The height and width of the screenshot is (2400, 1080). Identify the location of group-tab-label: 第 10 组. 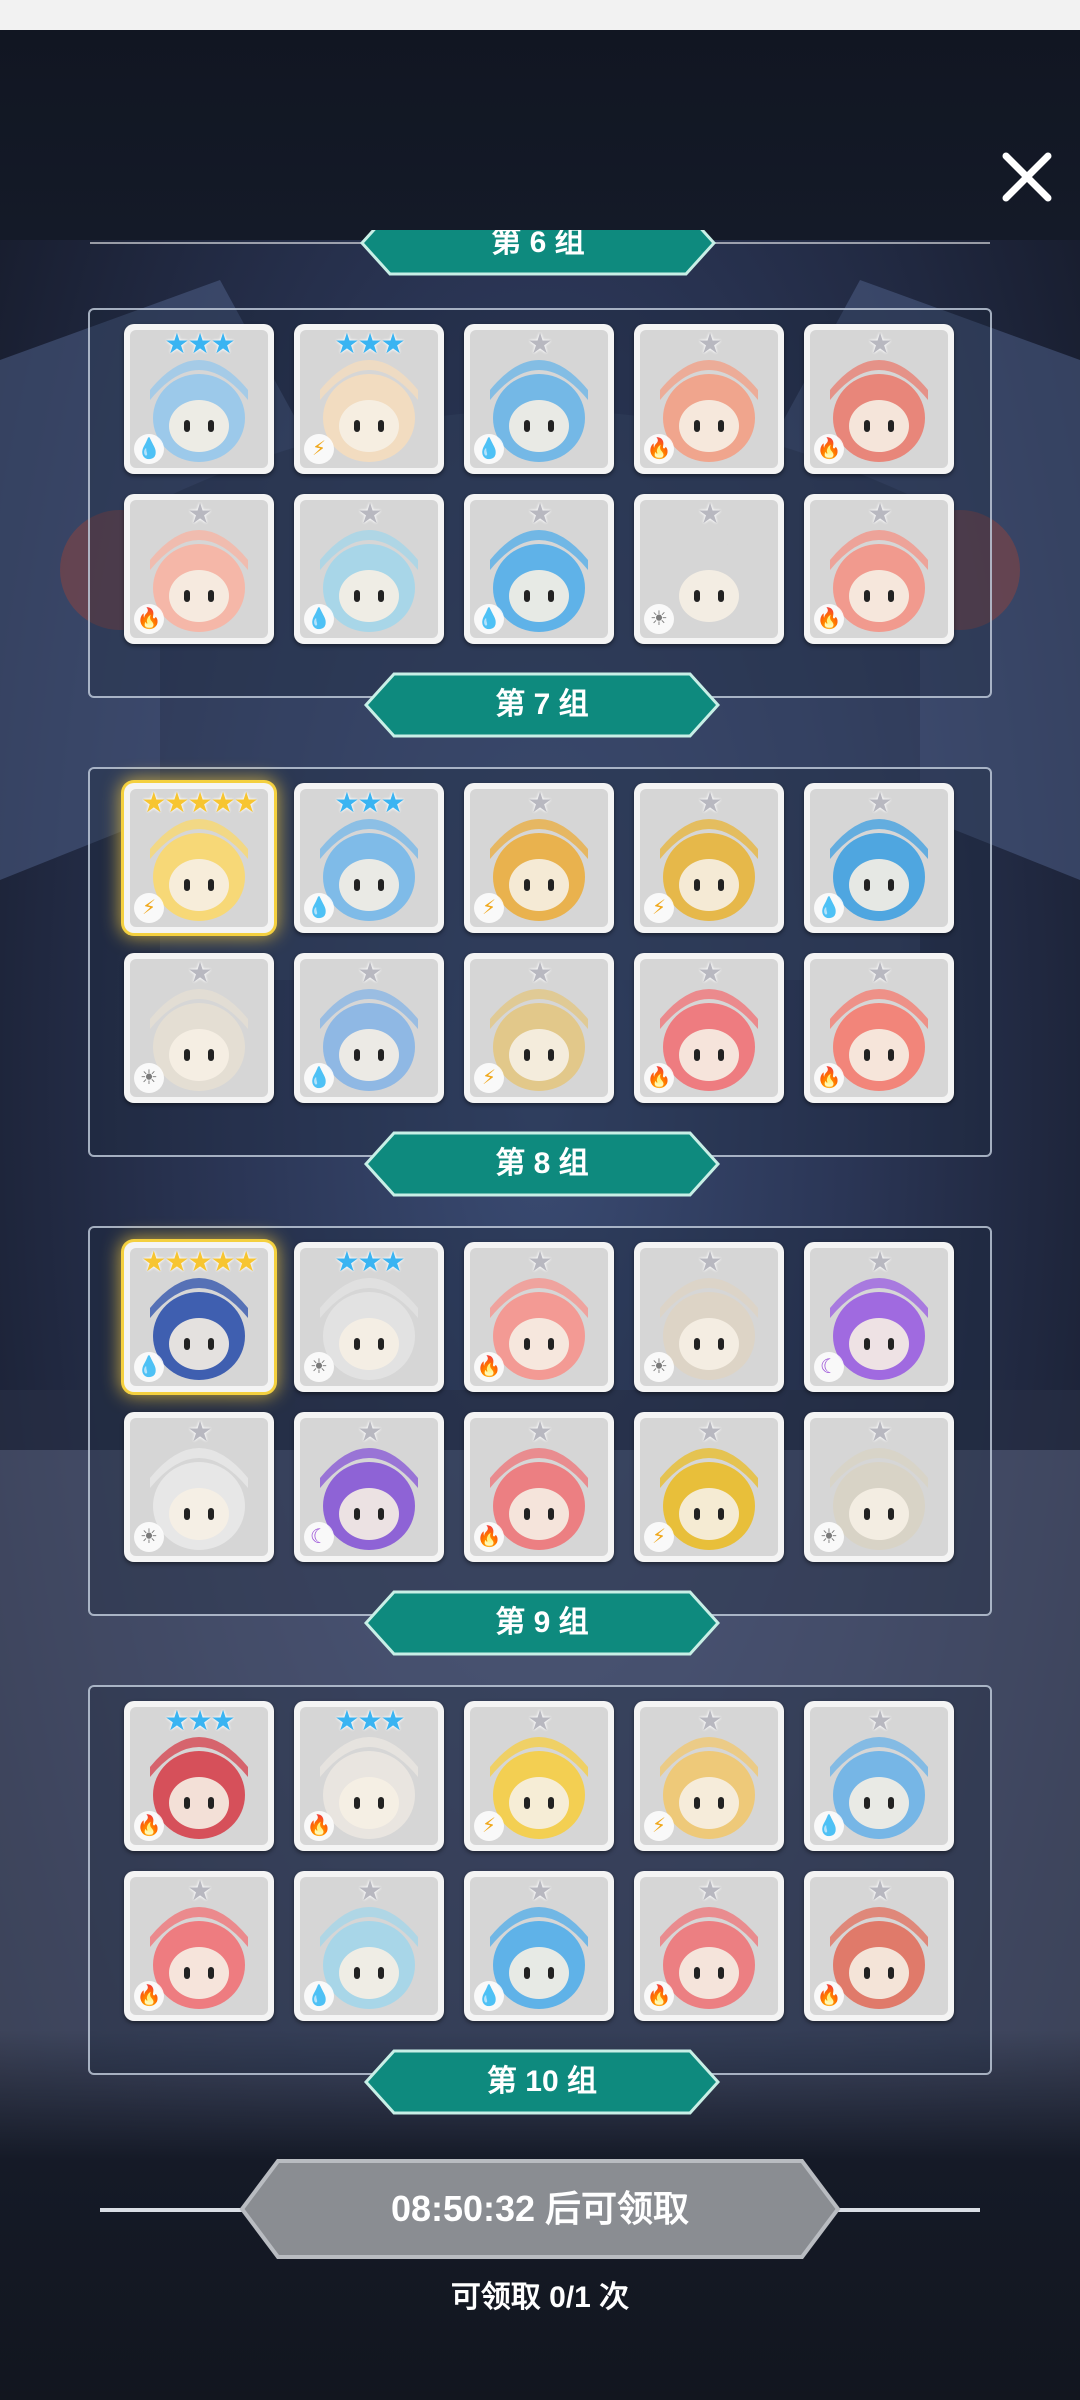
(542, 2081).